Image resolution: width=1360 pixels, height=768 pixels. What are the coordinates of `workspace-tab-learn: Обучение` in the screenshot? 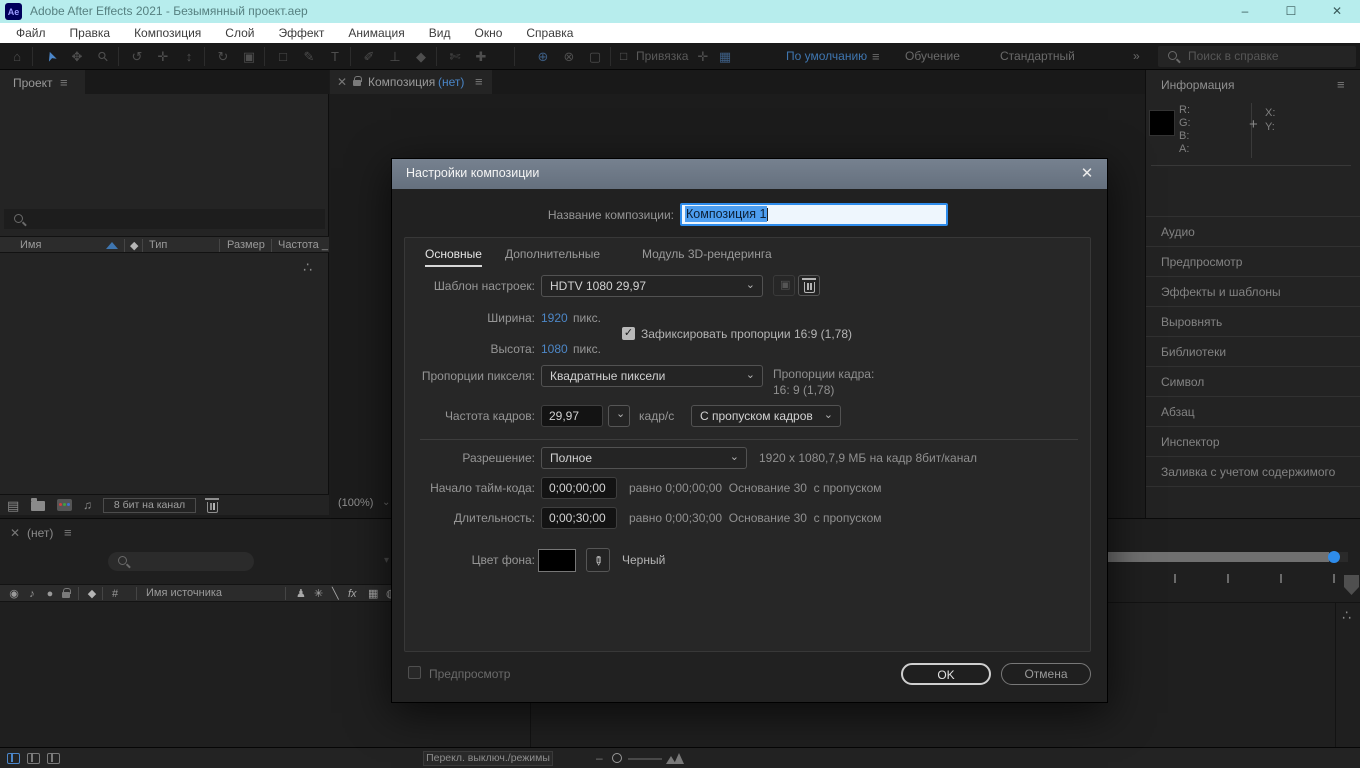 It's located at (932, 56).